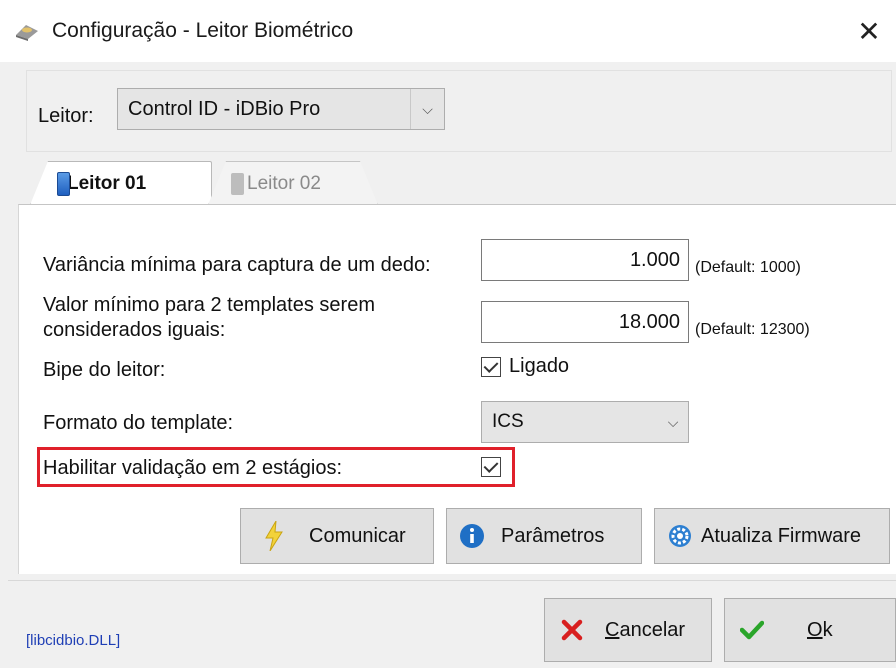 This screenshot has height=668, width=896. I want to click on close-button: ✕, so click(869, 31).